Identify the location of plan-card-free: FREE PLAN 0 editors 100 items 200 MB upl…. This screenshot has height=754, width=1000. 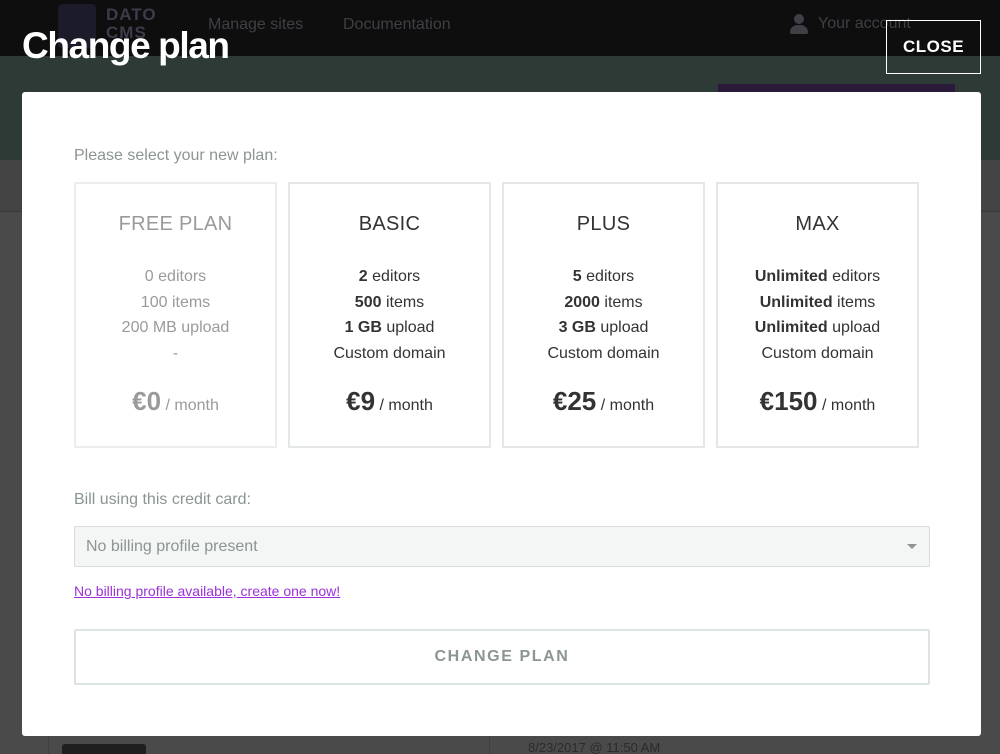
(175, 315).